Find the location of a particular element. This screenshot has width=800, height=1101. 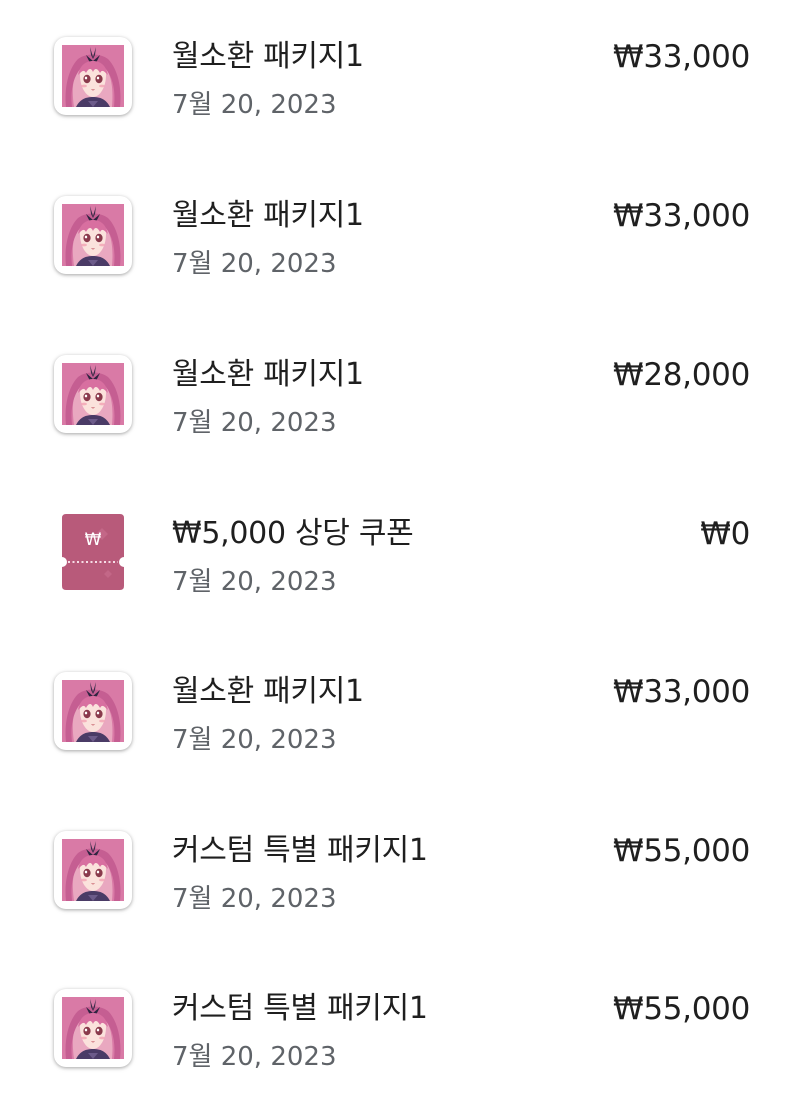

coupon-symbol: ₩ is located at coordinates (93, 540).